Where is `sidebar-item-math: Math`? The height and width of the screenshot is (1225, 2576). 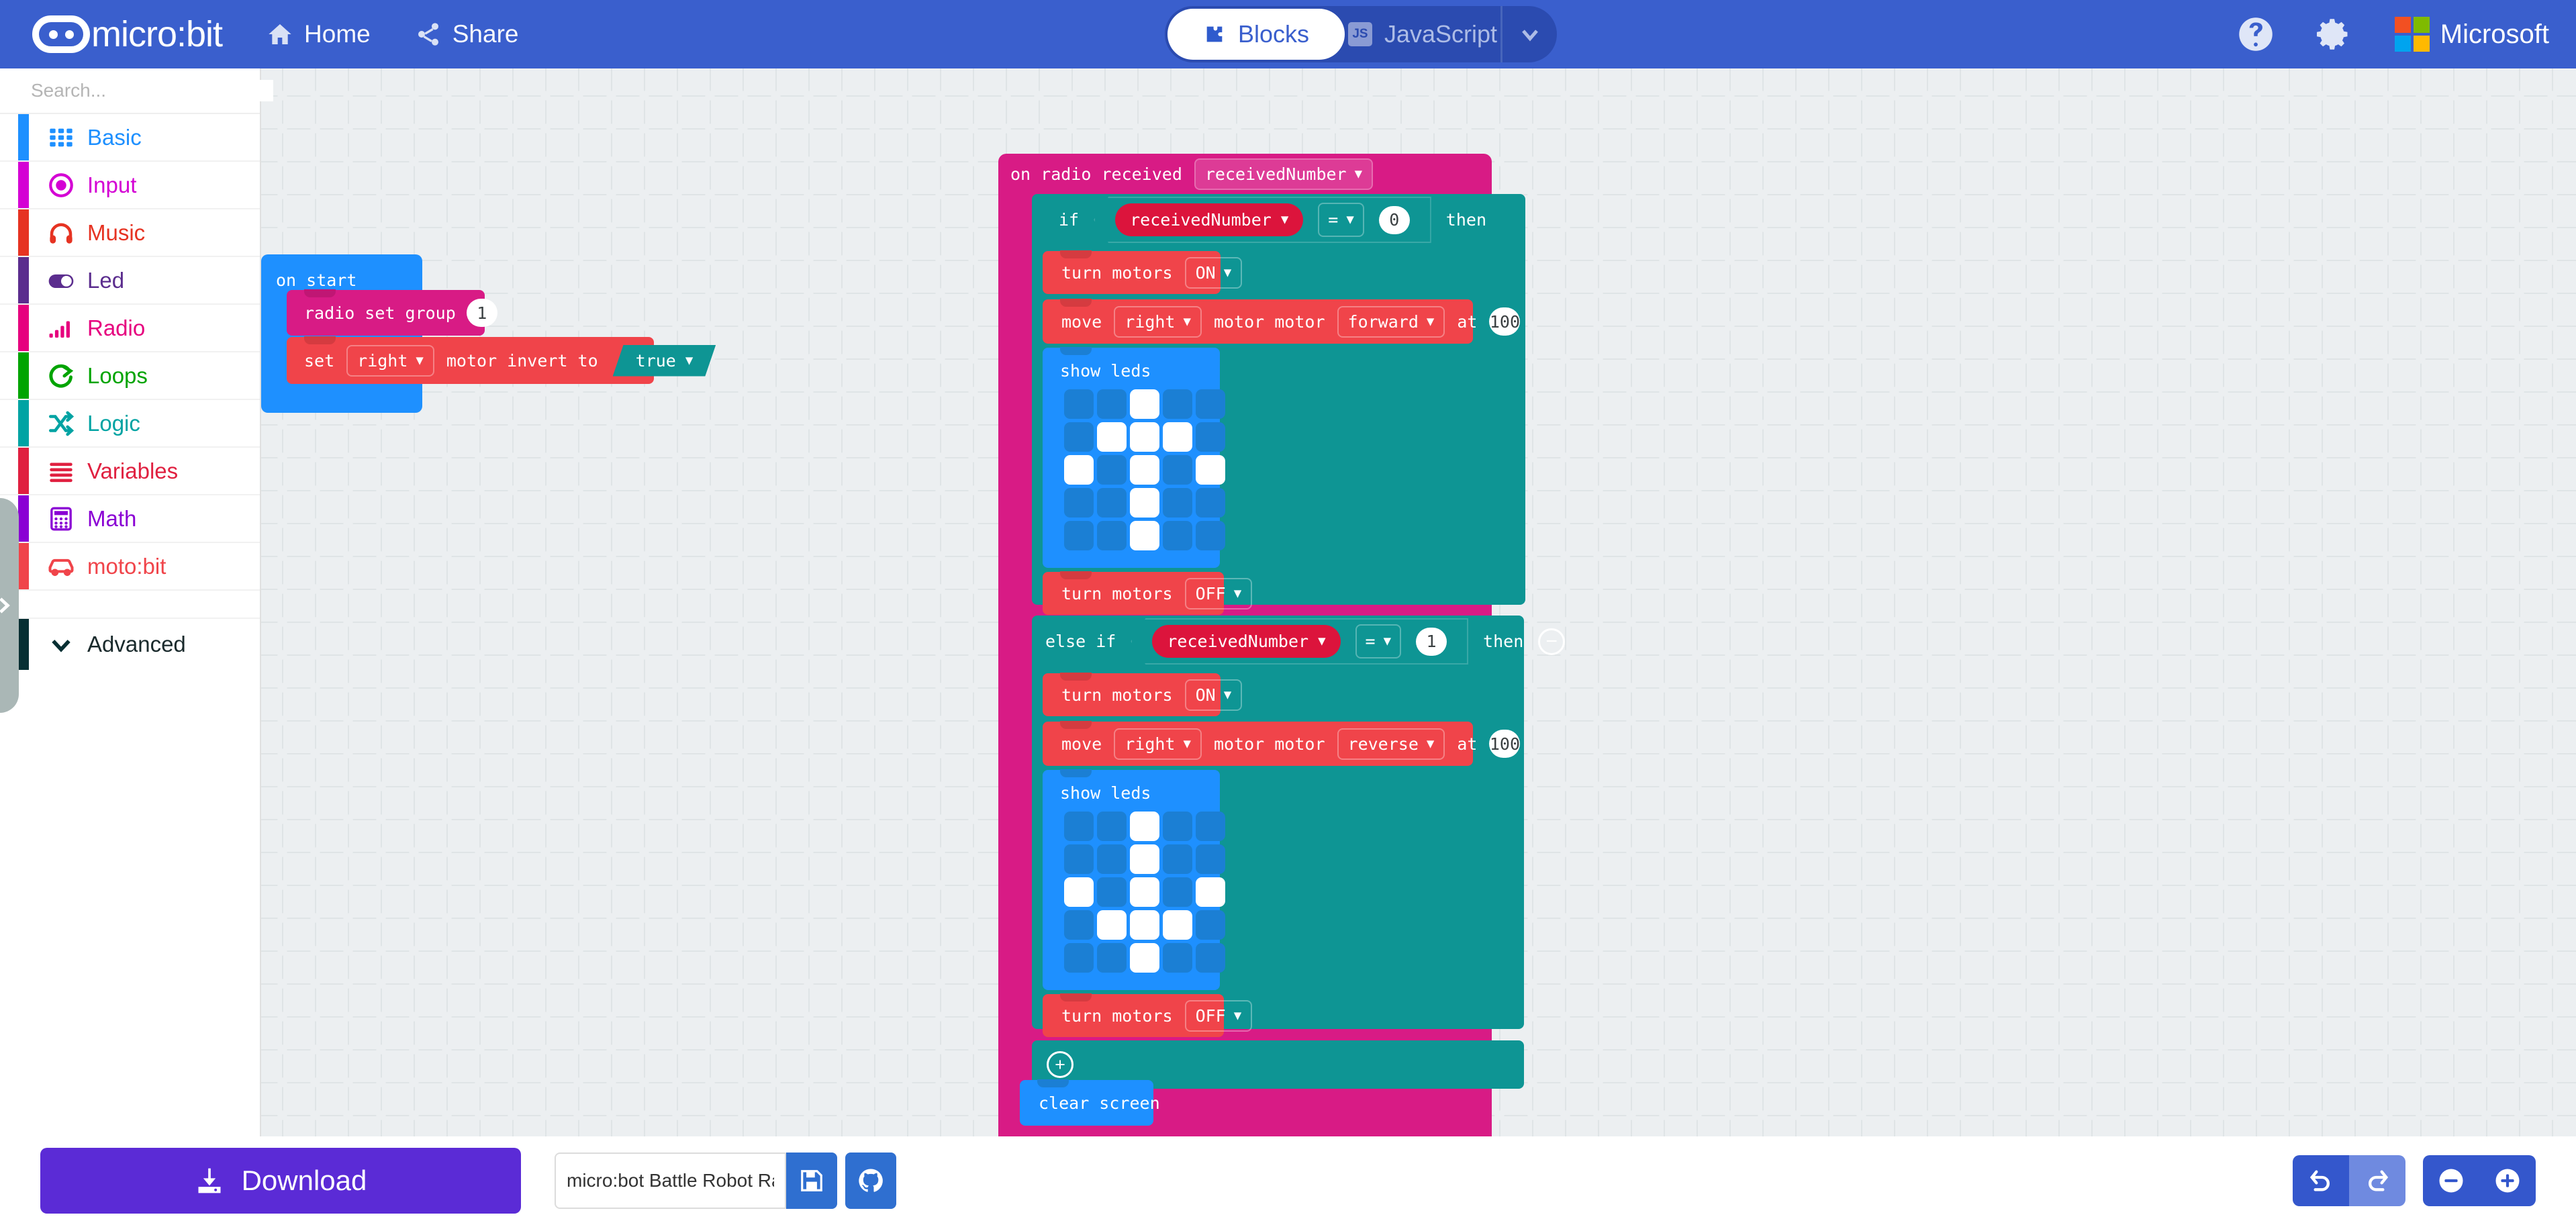
sidebar-item-math: Math is located at coordinates (130, 519).